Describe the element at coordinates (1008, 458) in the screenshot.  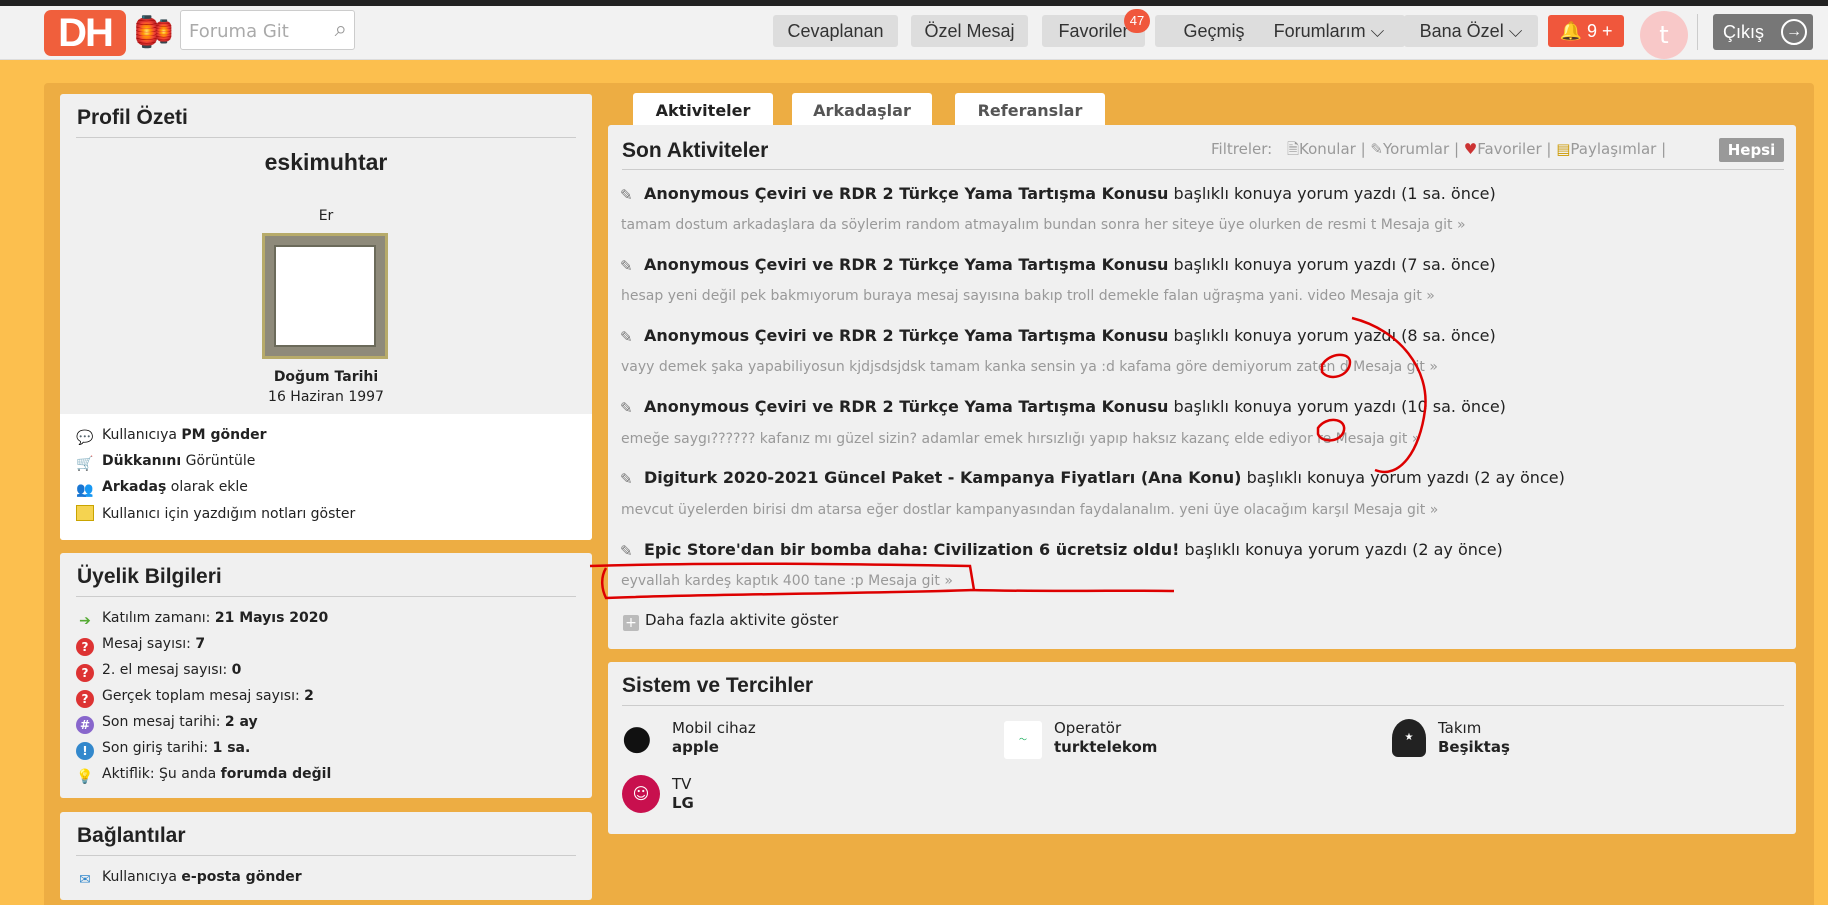
I see `red-annotation-overlay` at that location.